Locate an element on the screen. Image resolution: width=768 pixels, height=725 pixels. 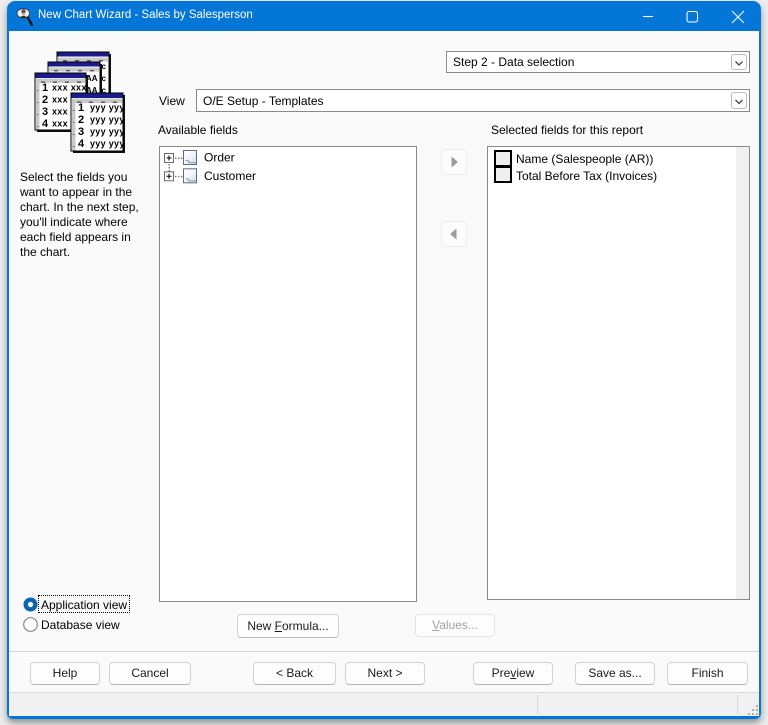
svg-text: Customer is located at coordinates (230, 176).